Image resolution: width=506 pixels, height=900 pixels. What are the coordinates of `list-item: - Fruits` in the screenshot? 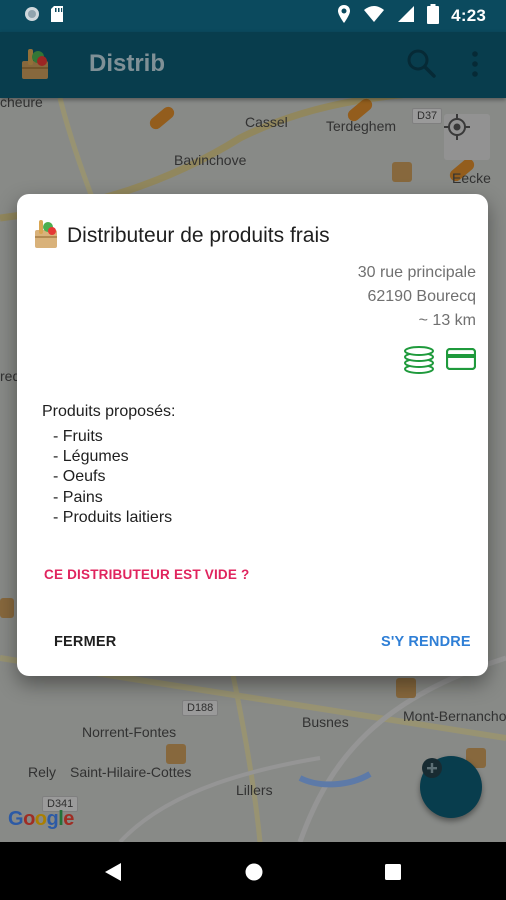 It's located at (78, 436).